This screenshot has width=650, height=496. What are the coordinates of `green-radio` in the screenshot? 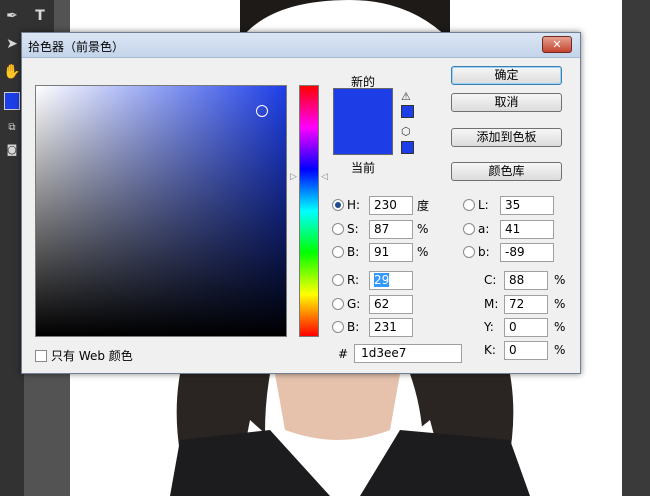 It's located at (338, 304).